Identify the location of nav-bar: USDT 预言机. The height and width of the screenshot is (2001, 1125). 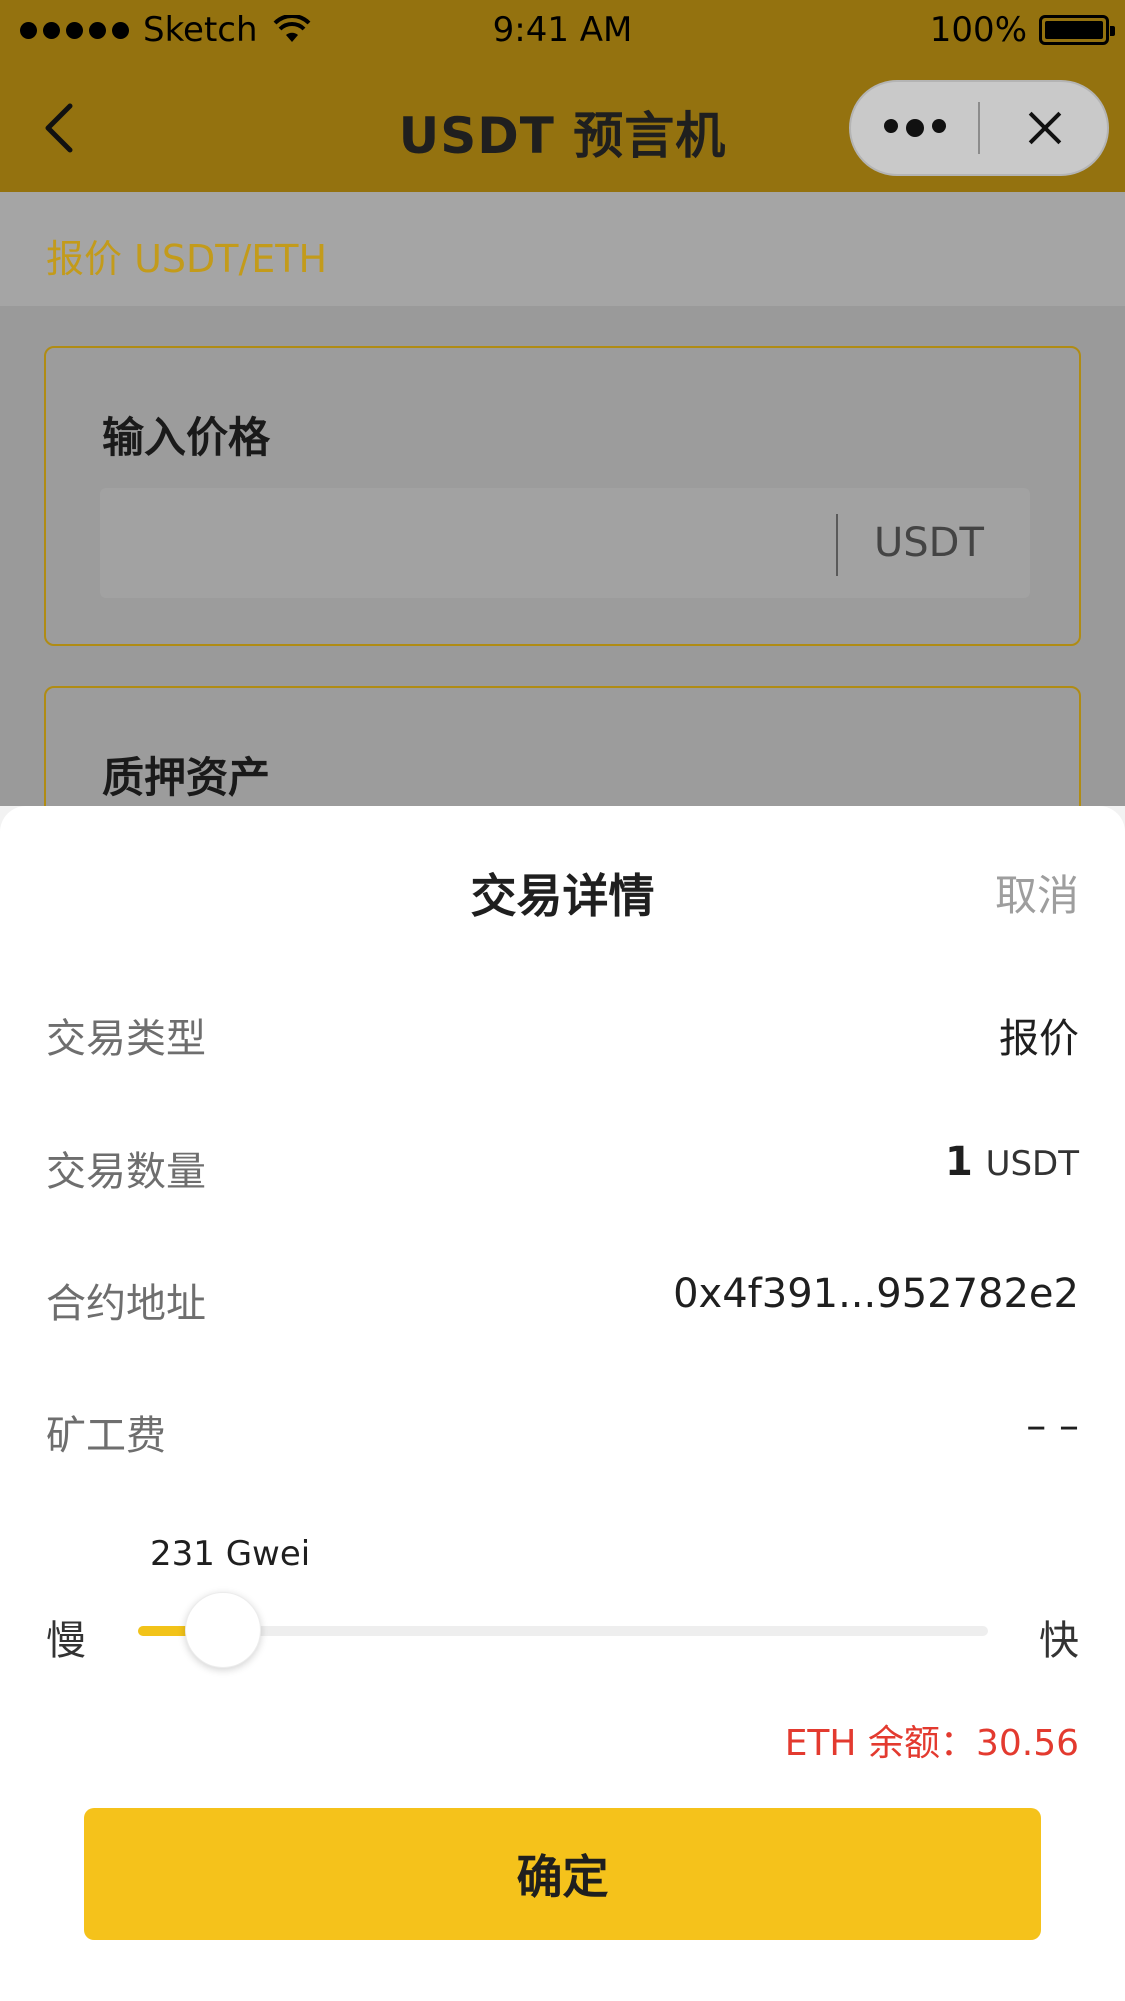
(562, 127).